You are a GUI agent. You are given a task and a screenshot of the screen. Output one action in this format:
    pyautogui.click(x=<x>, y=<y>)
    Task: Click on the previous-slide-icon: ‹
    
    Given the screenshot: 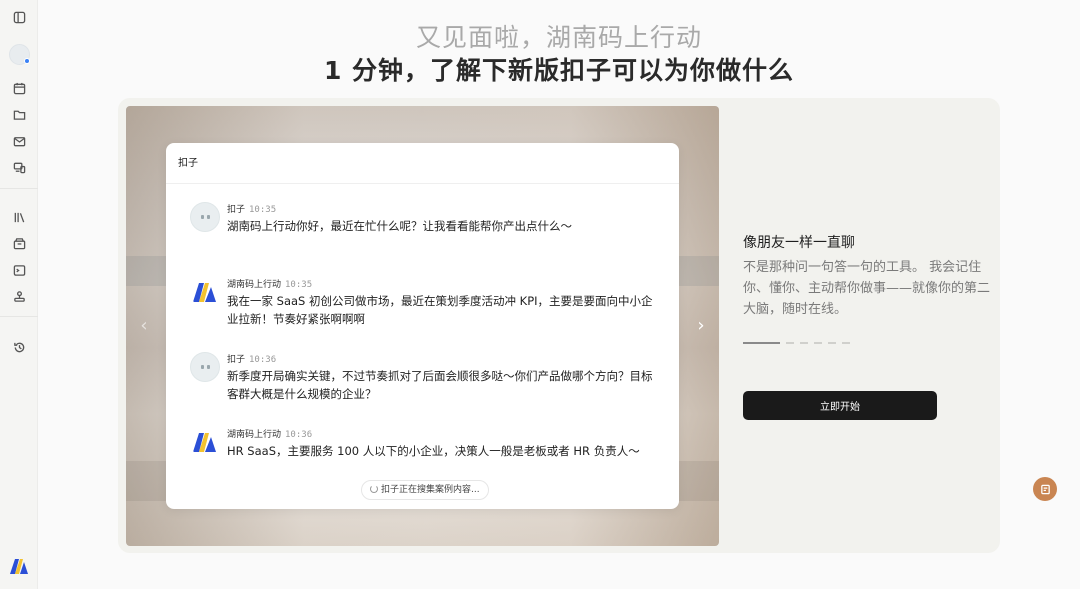 What is the action you would take?
    pyautogui.click(x=144, y=326)
    